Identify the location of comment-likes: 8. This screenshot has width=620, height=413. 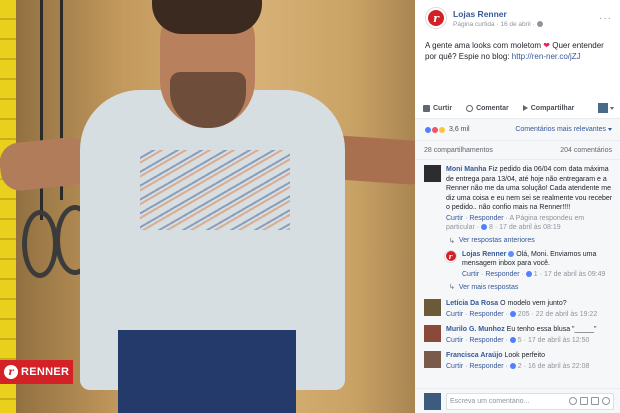
(491, 227).